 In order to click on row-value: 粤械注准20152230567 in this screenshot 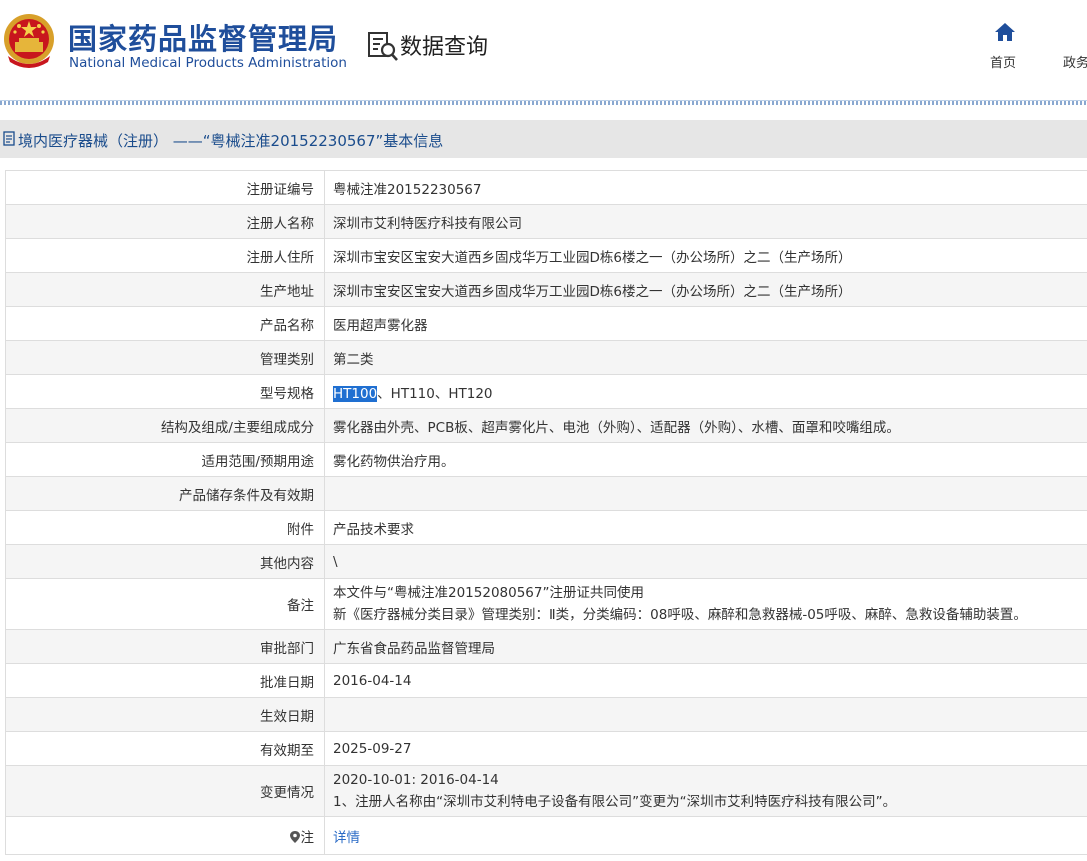, I will do `click(705, 187)`.